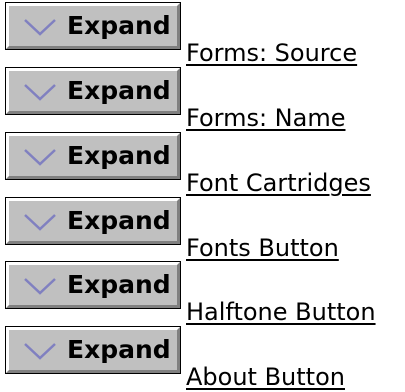 This screenshot has height=392, width=405. Describe the element at coordinates (265, 118) in the screenshot. I see `help-link-forms-name: Forms: Name` at that location.